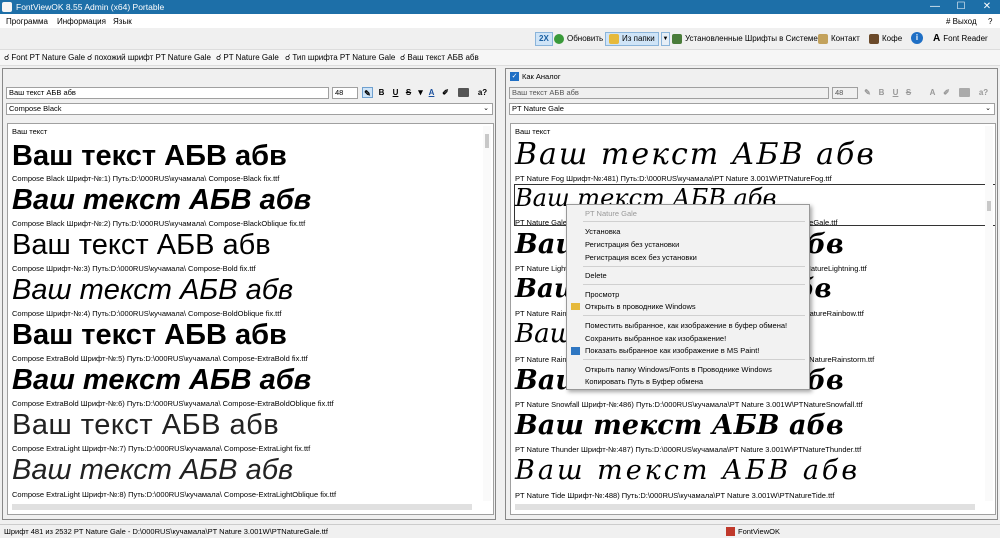  Describe the element at coordinates (885, 39) in the screenshot. I see `coffee-button: Кофе` at that location.